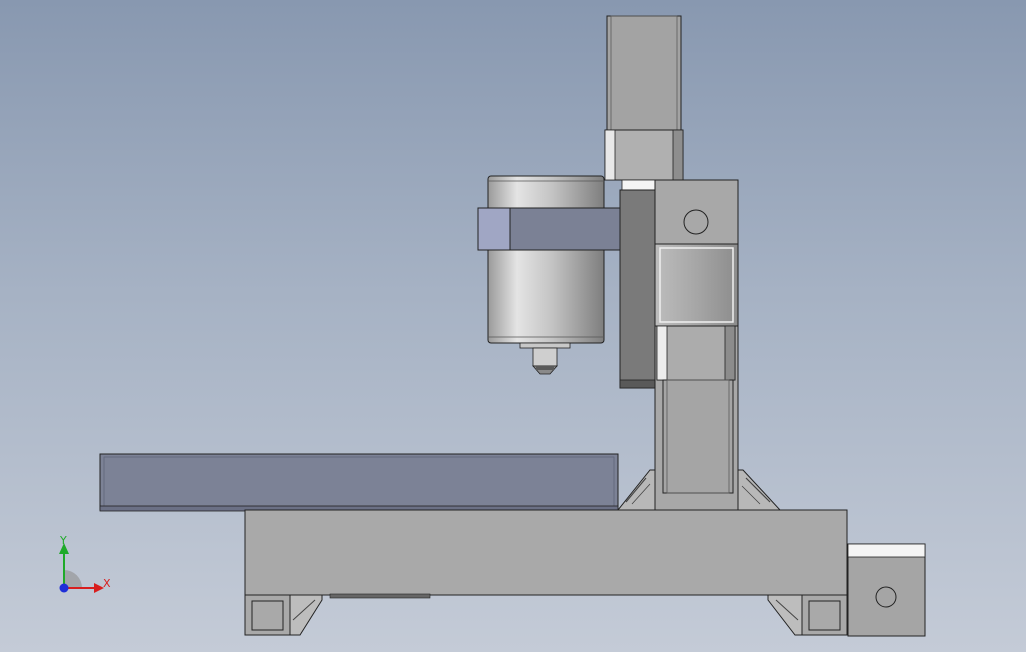 This screenshot has height=652, width=1026. I want to click on stepper-motor-y, so click(696, 368).